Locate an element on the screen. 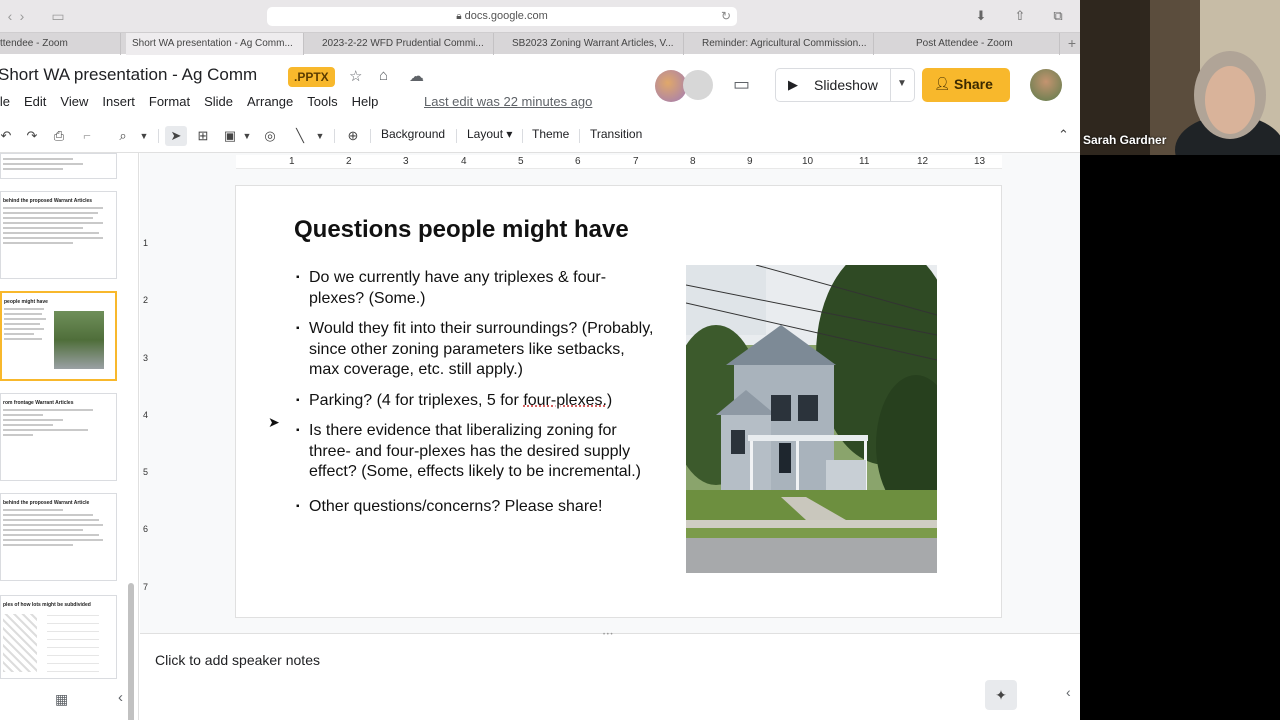 This screenshot has height=720, width=1280. browser-tab: Post Attendee - Zoom is located at coordinates (985, 44).